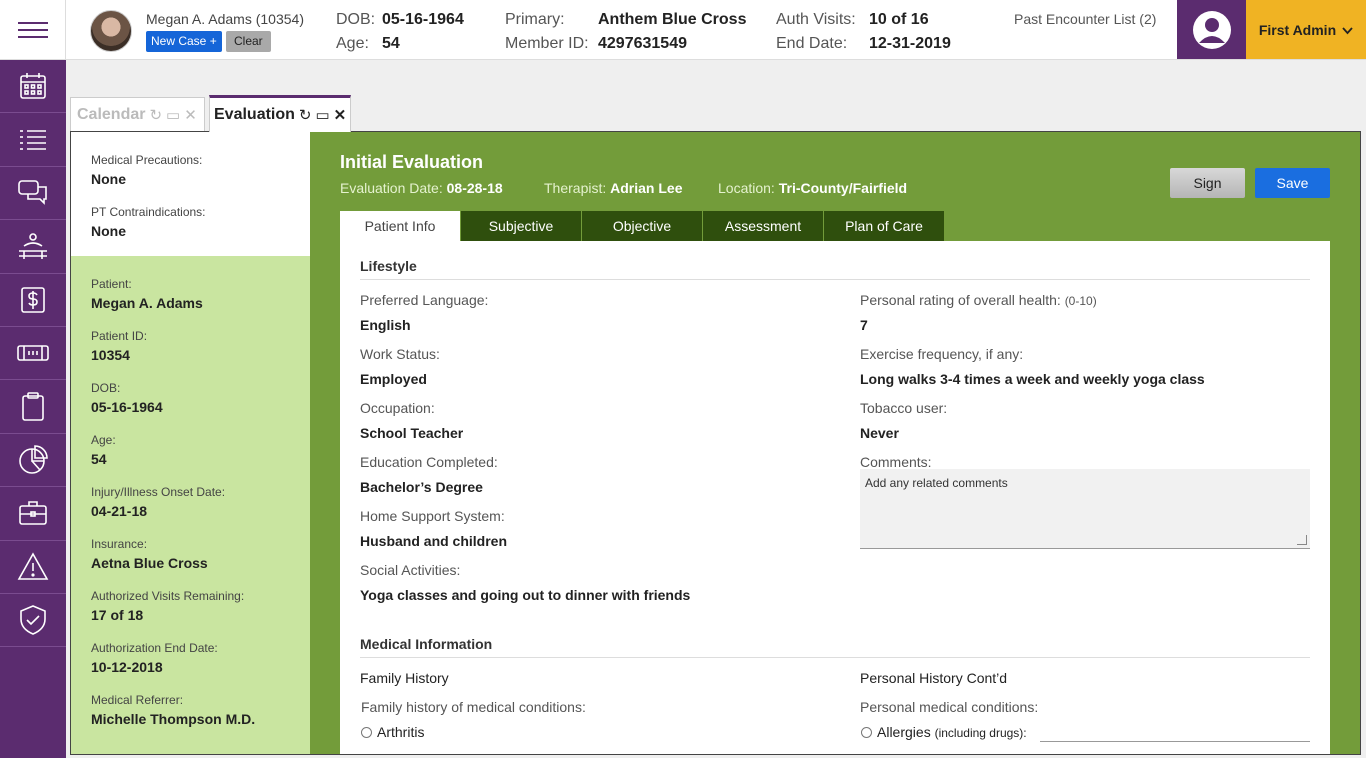 The width and height of the screenshot is (1366, 758). What do you see at coordinates (429, 462) in the screenshot?
I see `education-label: Education Completed:` at bounding box center [429, 462].